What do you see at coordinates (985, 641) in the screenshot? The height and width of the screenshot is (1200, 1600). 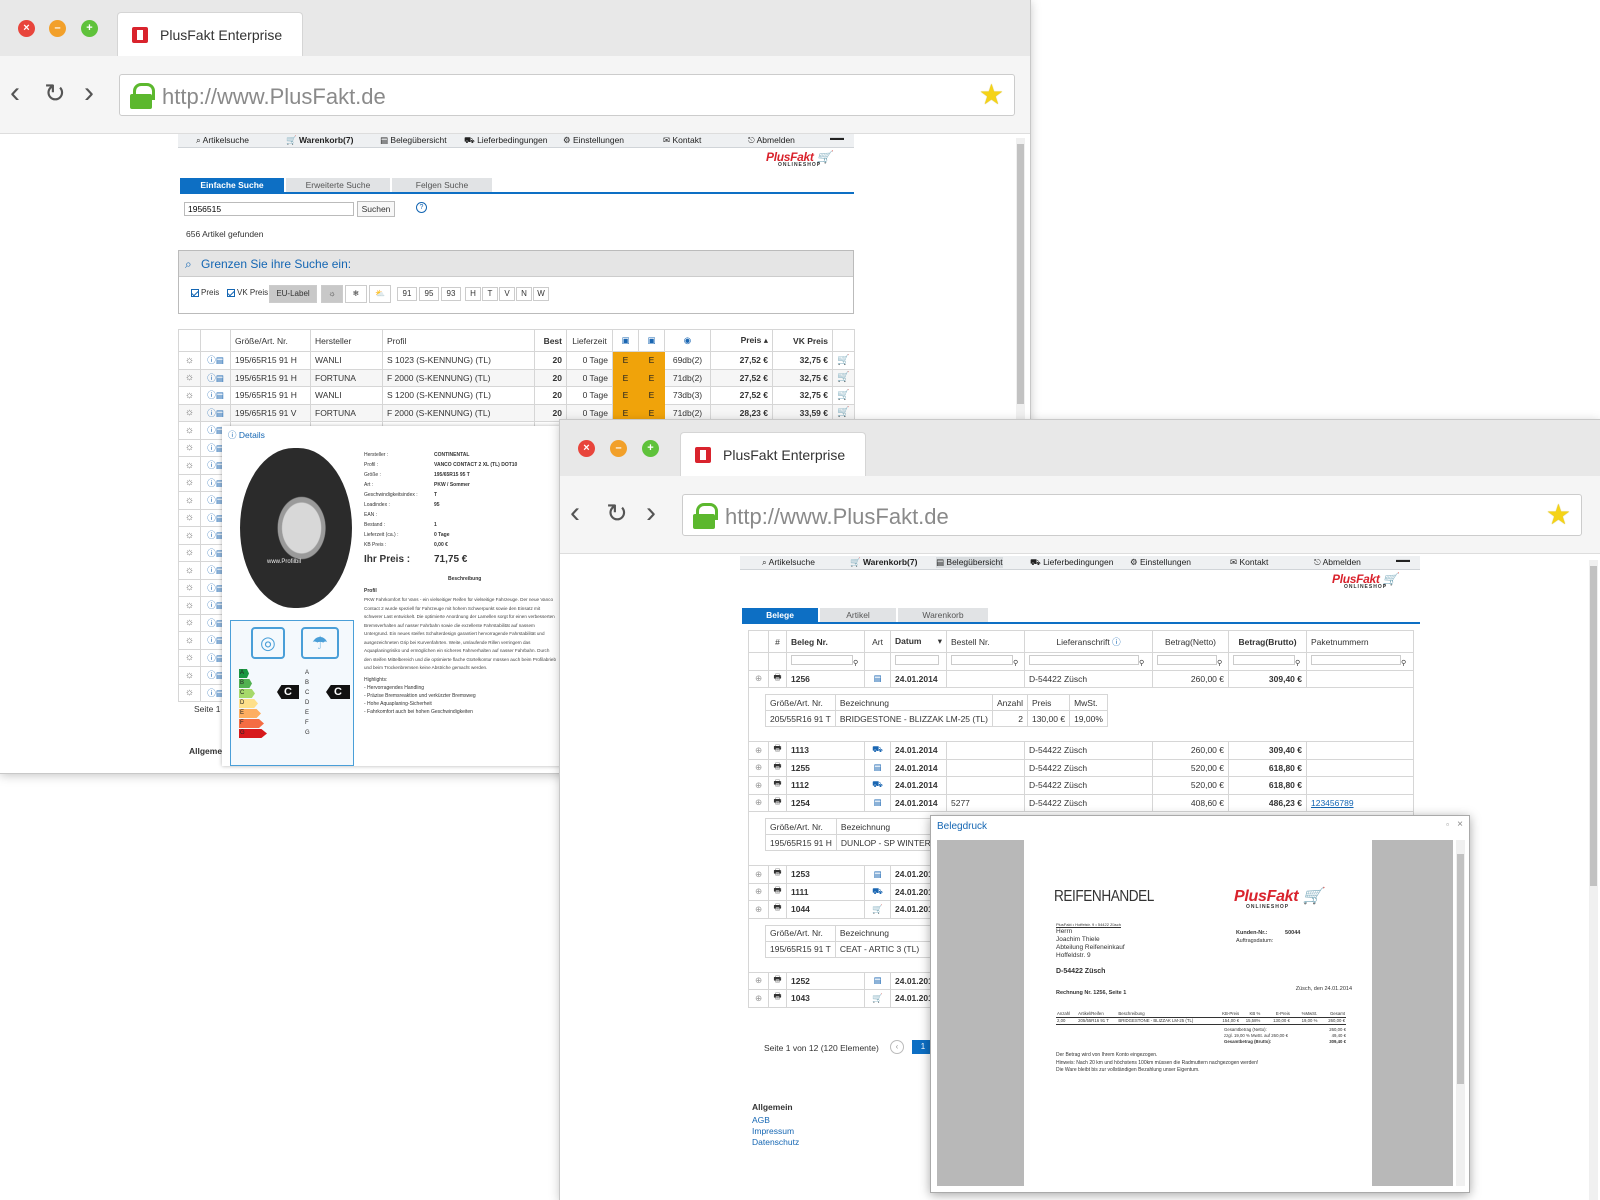 I see `col-bestell: Bestell Nr.` at bounding box center [985, 641].